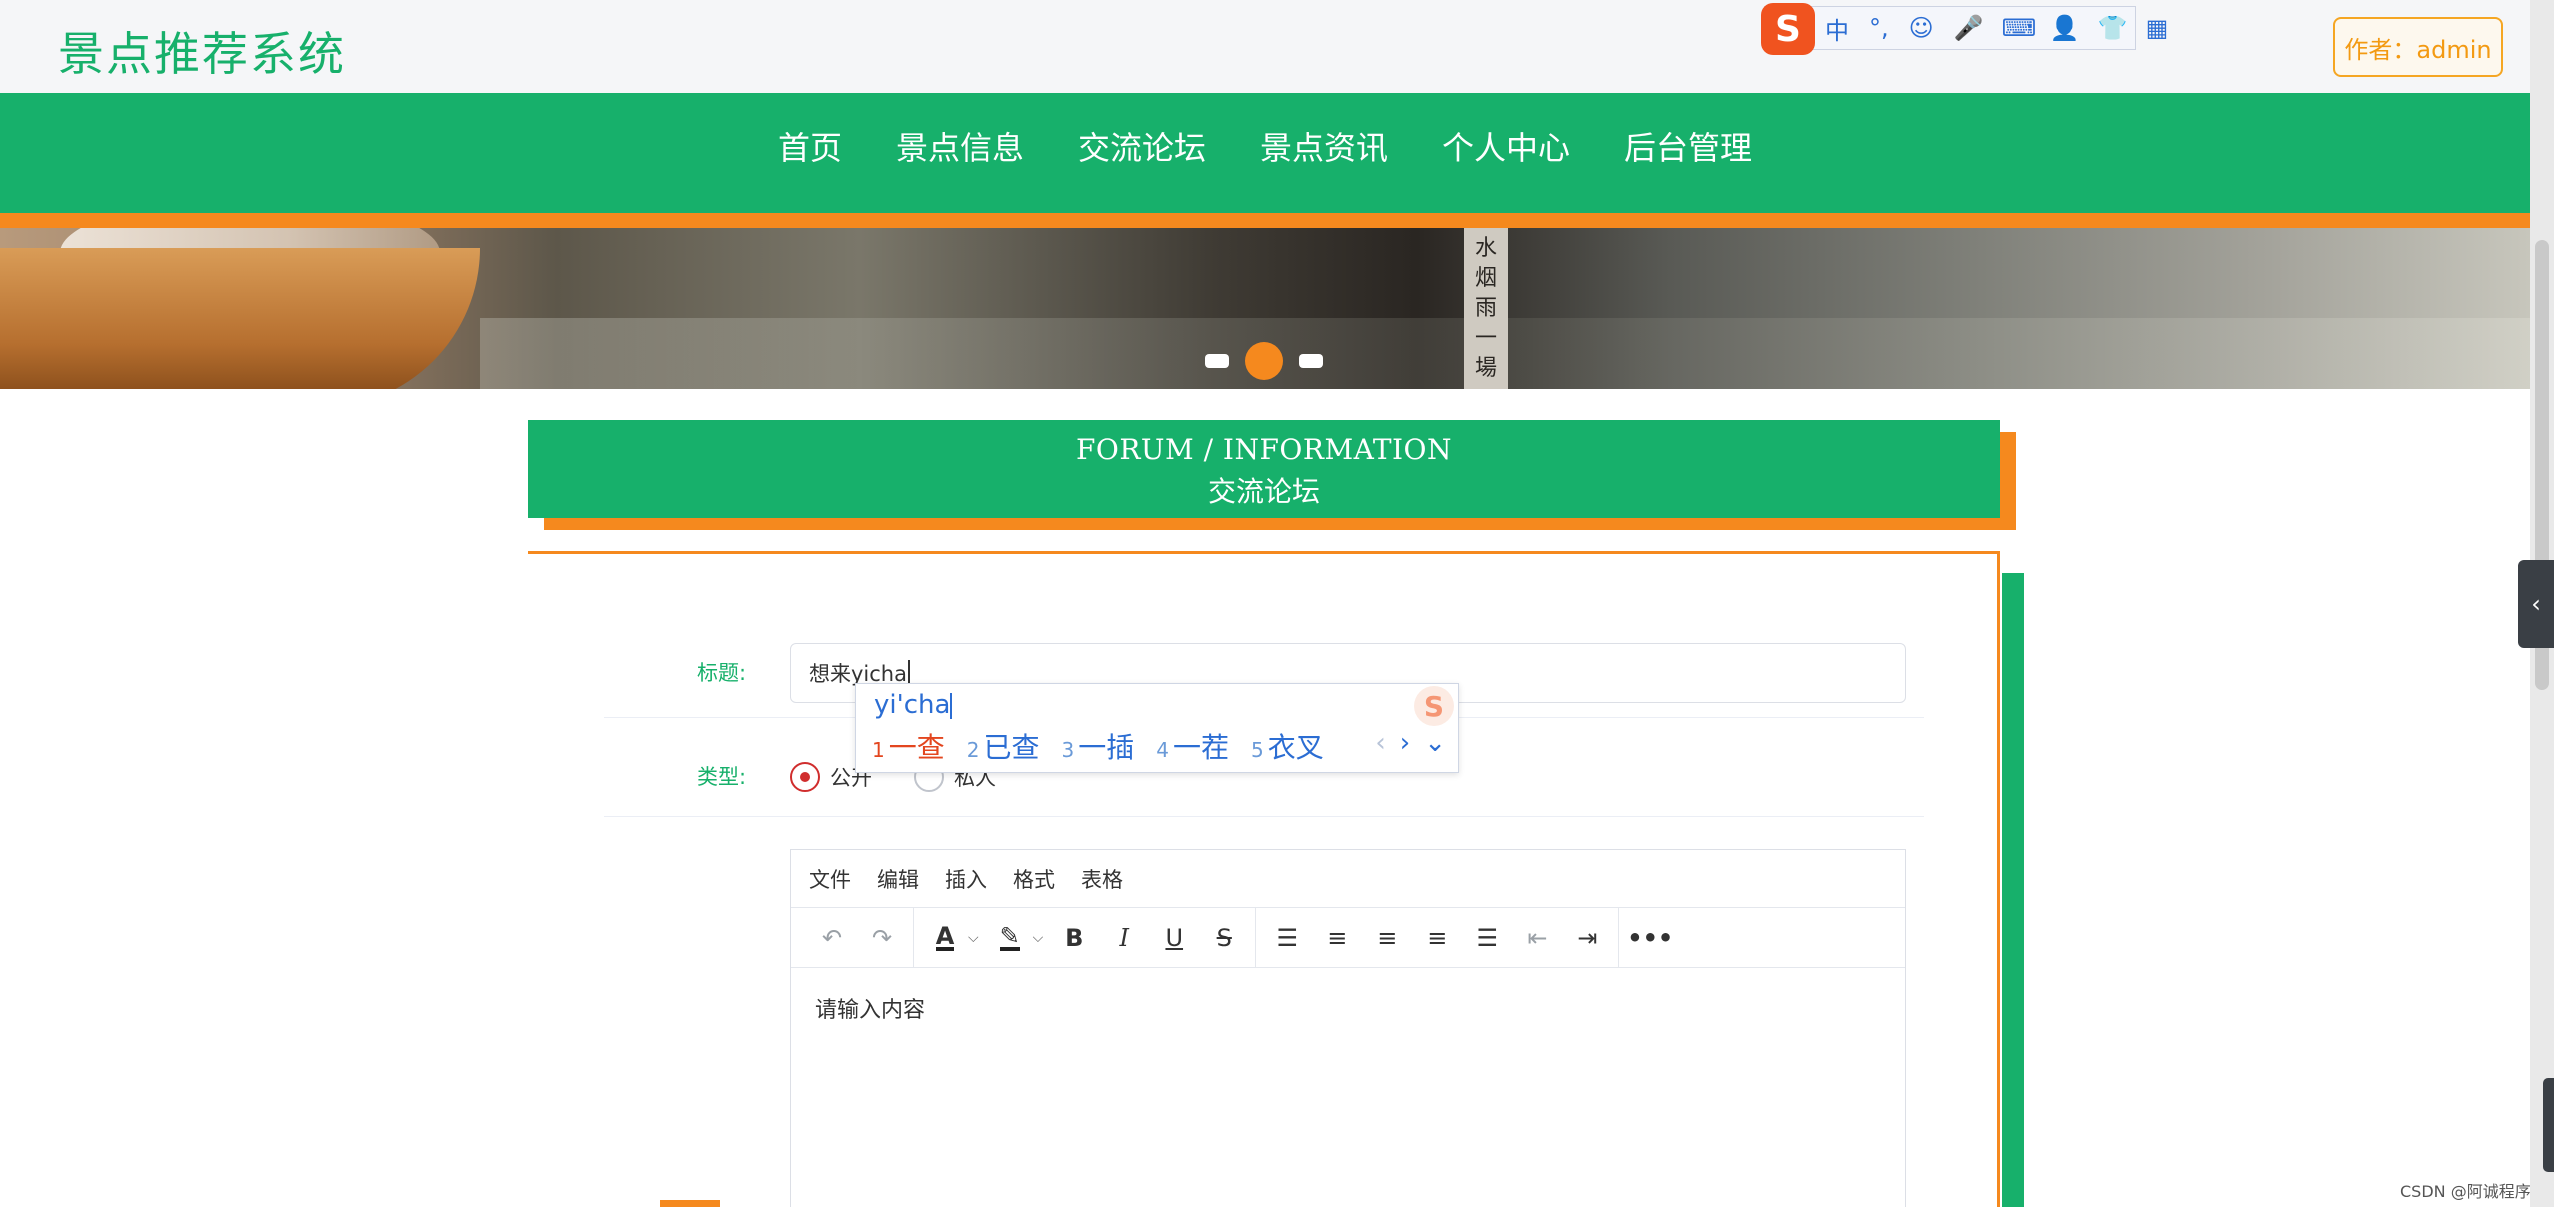 This screenshot has width=2554, height=1207. Describe the element at coordinates (1068, 750) in the screenshot. I see `ime-candidate-number: 3` at that location.